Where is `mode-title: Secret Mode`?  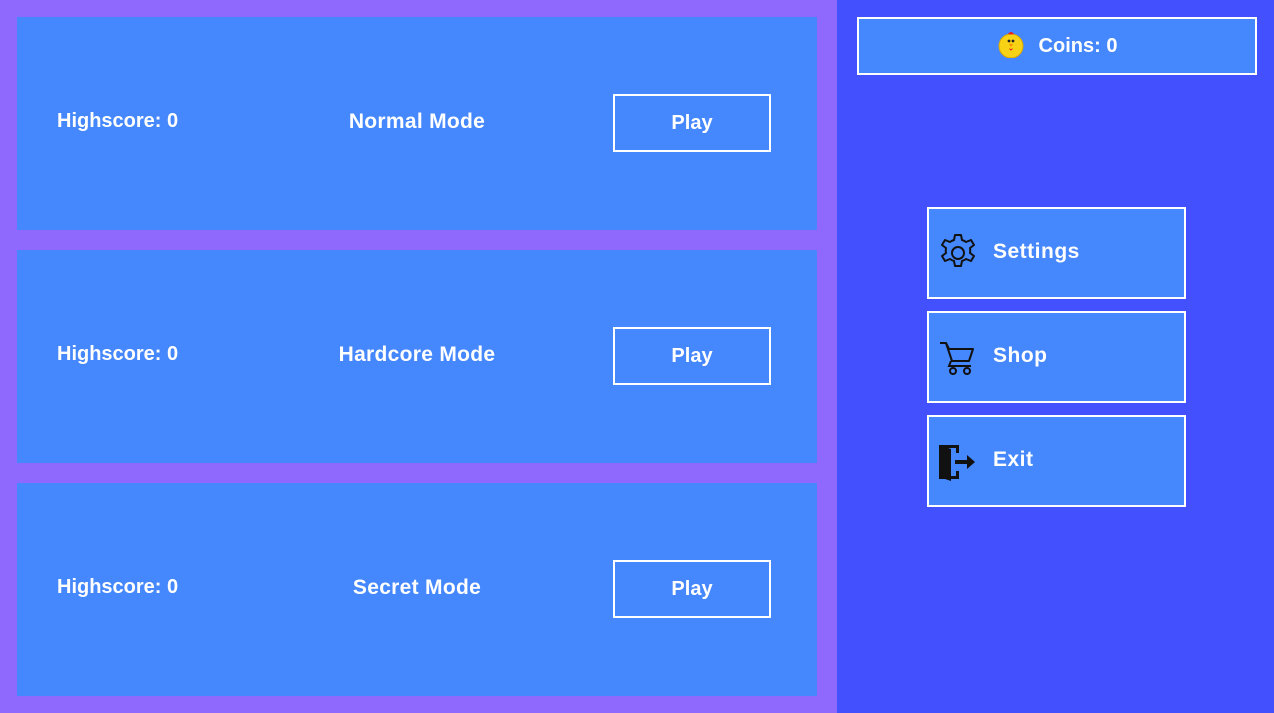
mode-title: Secret Mode is located at coordinates (417, 587).